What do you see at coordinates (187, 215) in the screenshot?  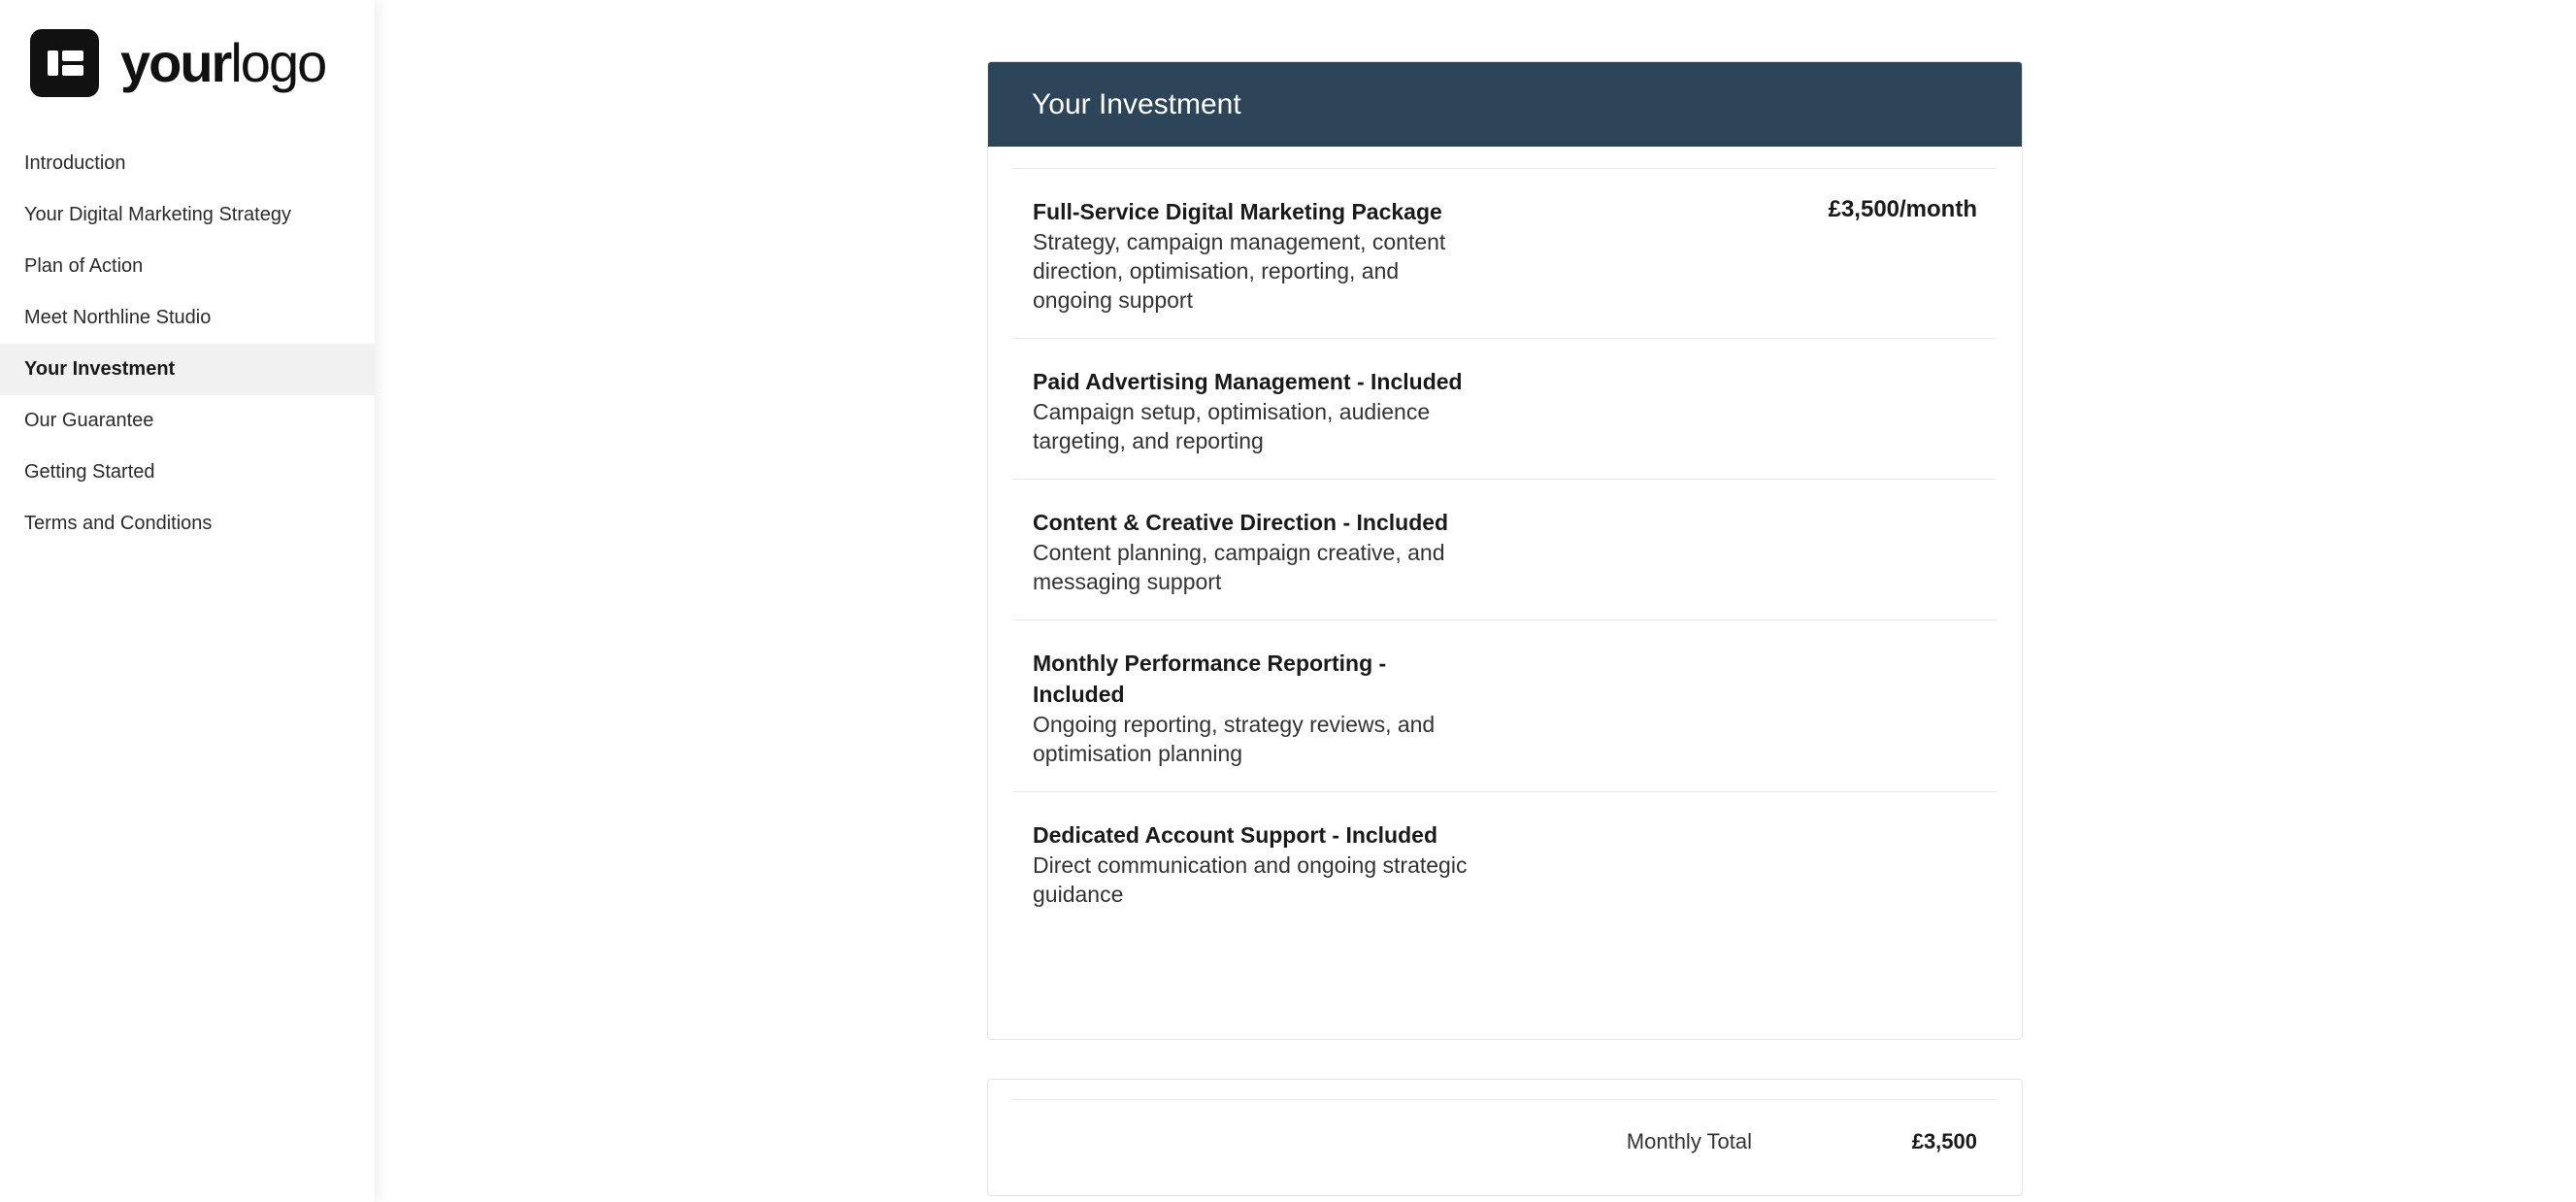 I see `sidebar-item-digital-marketing-strategy: Your Digital Marketing Strategy` at bounding box center [187, 215].